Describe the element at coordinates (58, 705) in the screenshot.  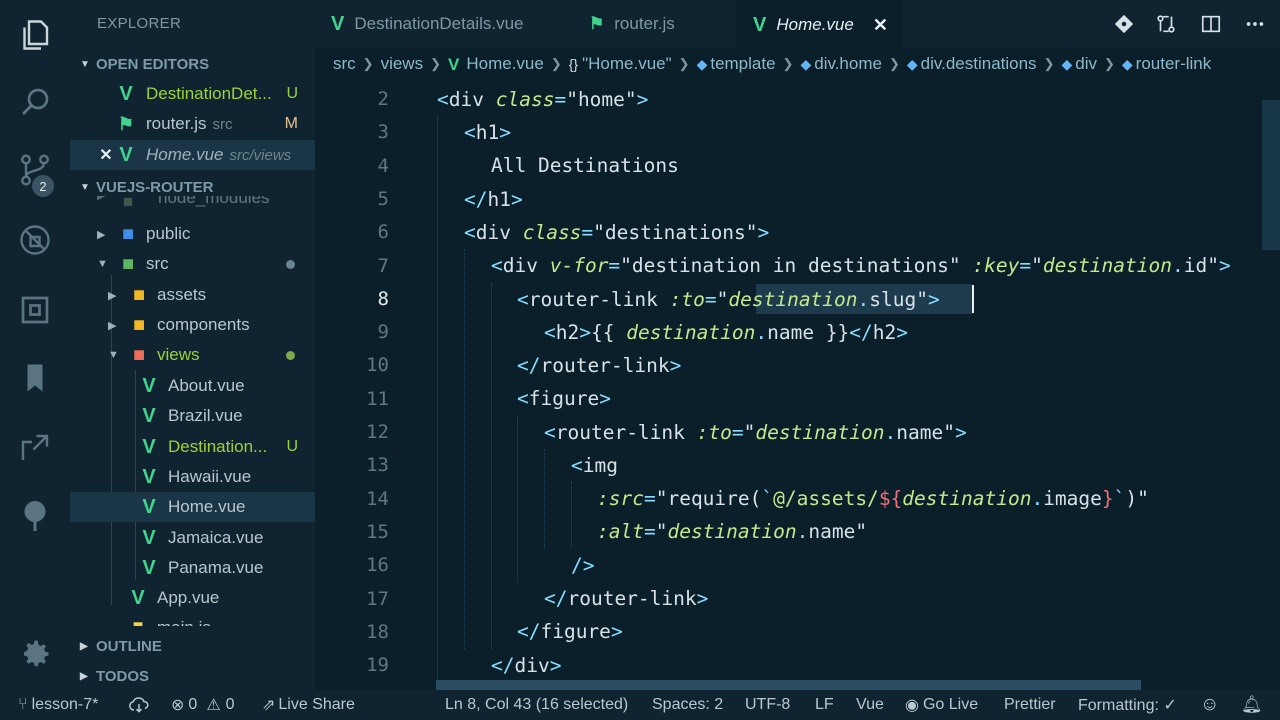
I see `branch-indicator: ⑂ lesson-7*` at that location.